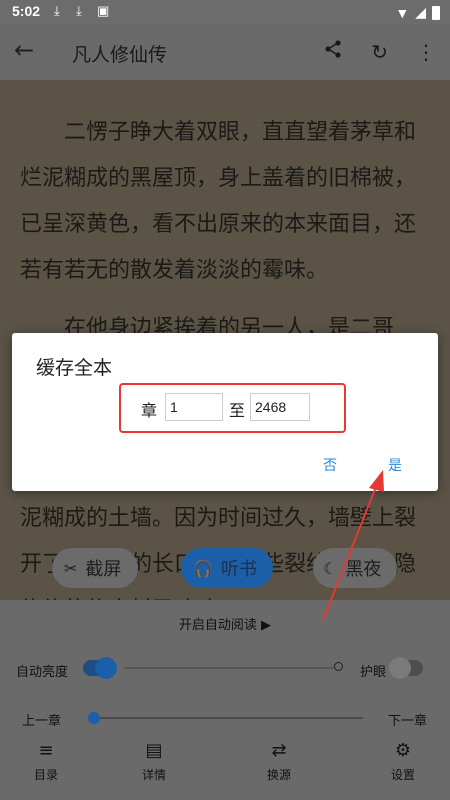 This screenshot has width=450, height=800. I want to click on chapter-range-box: 章 1 至 2468, so click(232, 408).